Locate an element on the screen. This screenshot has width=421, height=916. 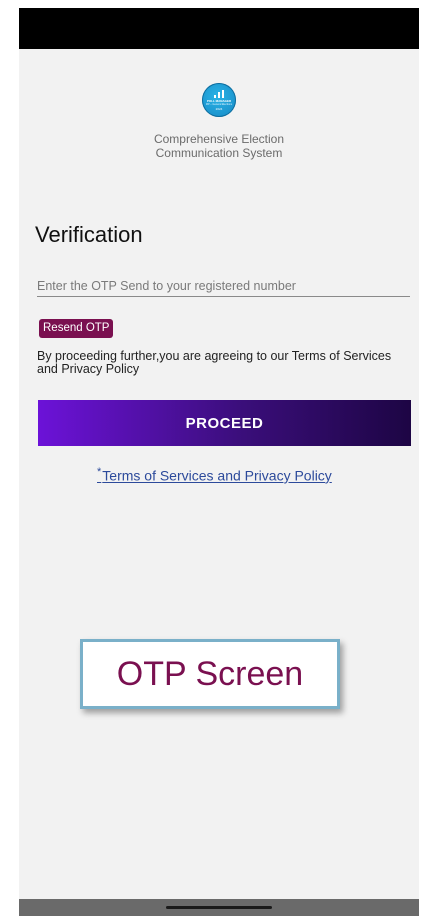
terms-privacy-link: *Terms of Services and Privacy Policy is located at coordinates (214, 475).